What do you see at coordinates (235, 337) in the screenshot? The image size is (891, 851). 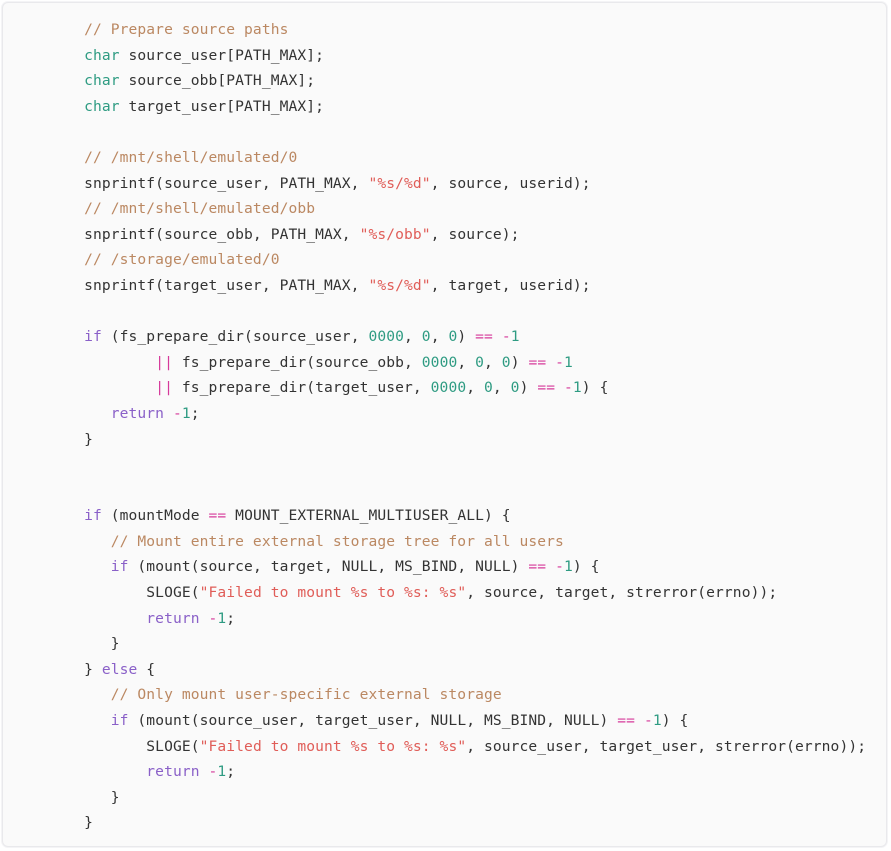 I see `code-token-pln: (fs_prepare_dir(source_user,` at bounding box center [235, 337].